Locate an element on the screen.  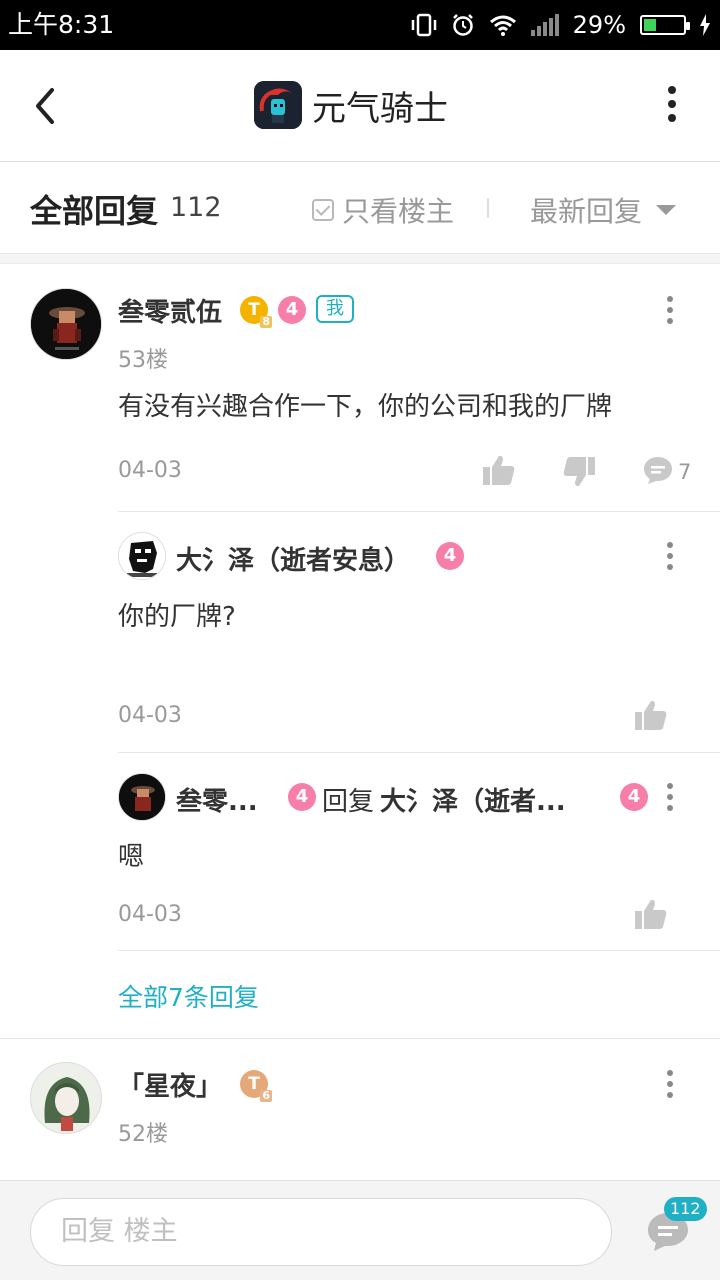
reply-word: 回复 is located at coordinates (348, 802).